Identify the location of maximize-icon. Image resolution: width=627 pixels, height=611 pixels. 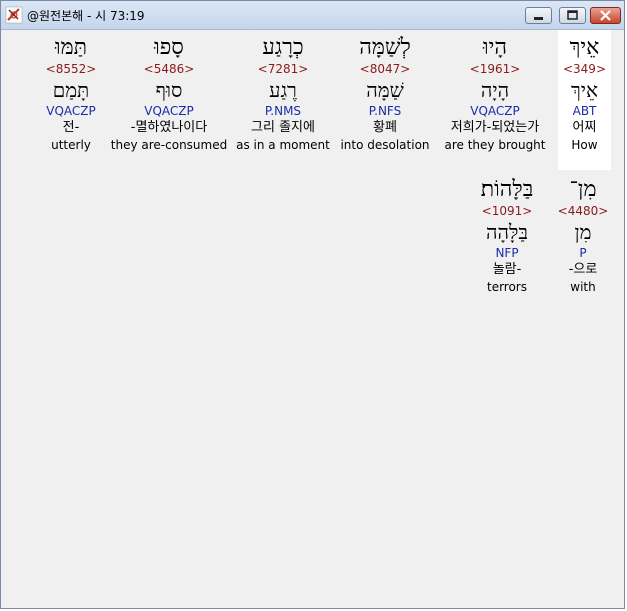
(572, 15).